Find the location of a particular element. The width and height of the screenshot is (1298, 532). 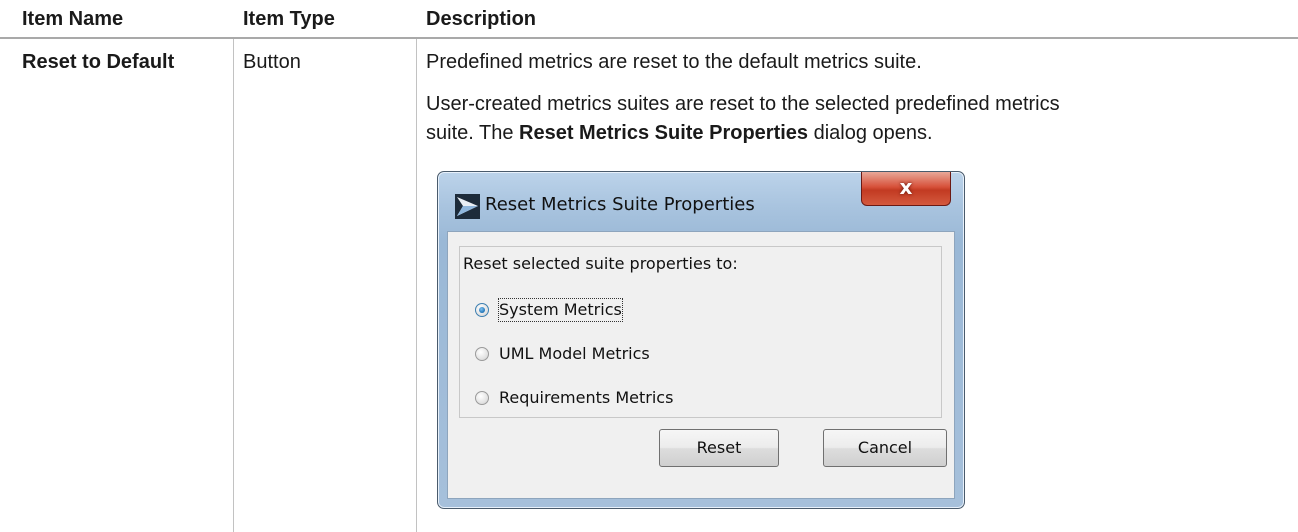

row-item-type: Button is located at coordinates (272, 62).